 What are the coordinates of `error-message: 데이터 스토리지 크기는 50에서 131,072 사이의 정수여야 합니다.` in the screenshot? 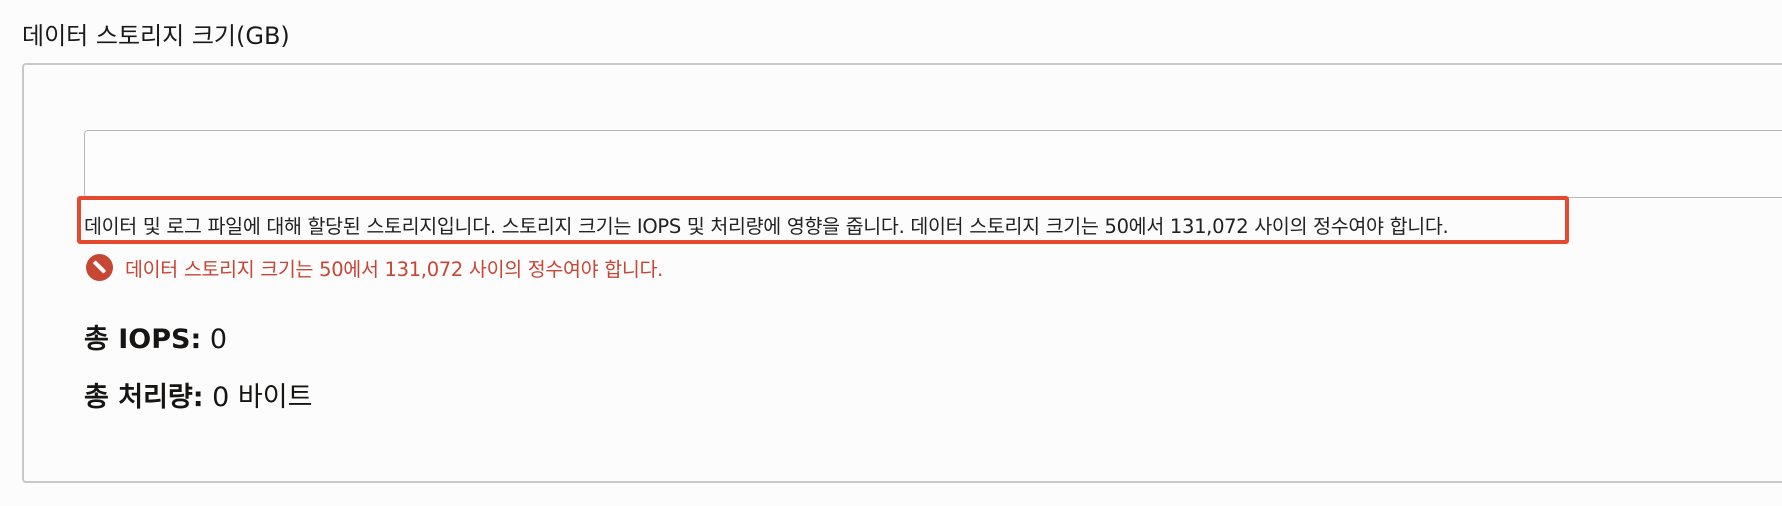 It's located at (374, 267).